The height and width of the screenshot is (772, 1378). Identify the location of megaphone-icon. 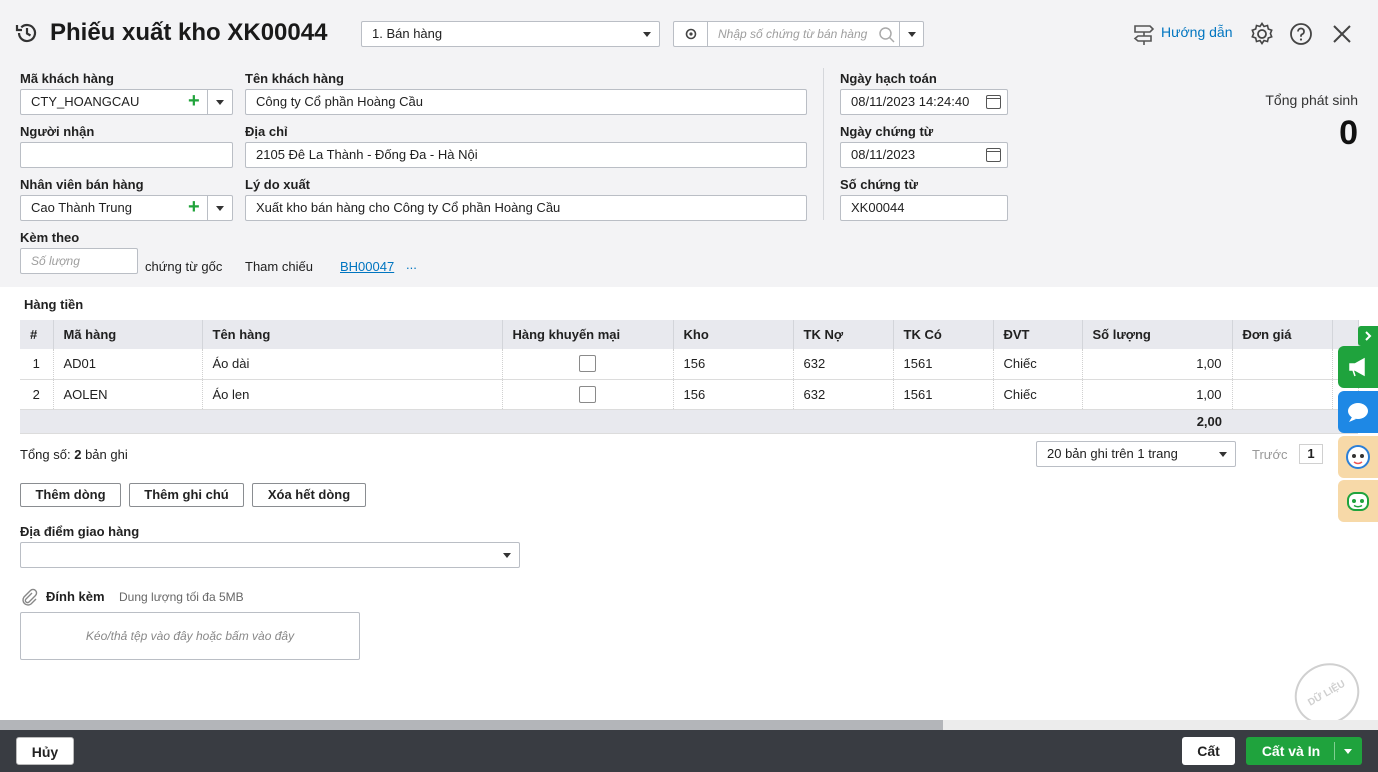
(1357, 367).